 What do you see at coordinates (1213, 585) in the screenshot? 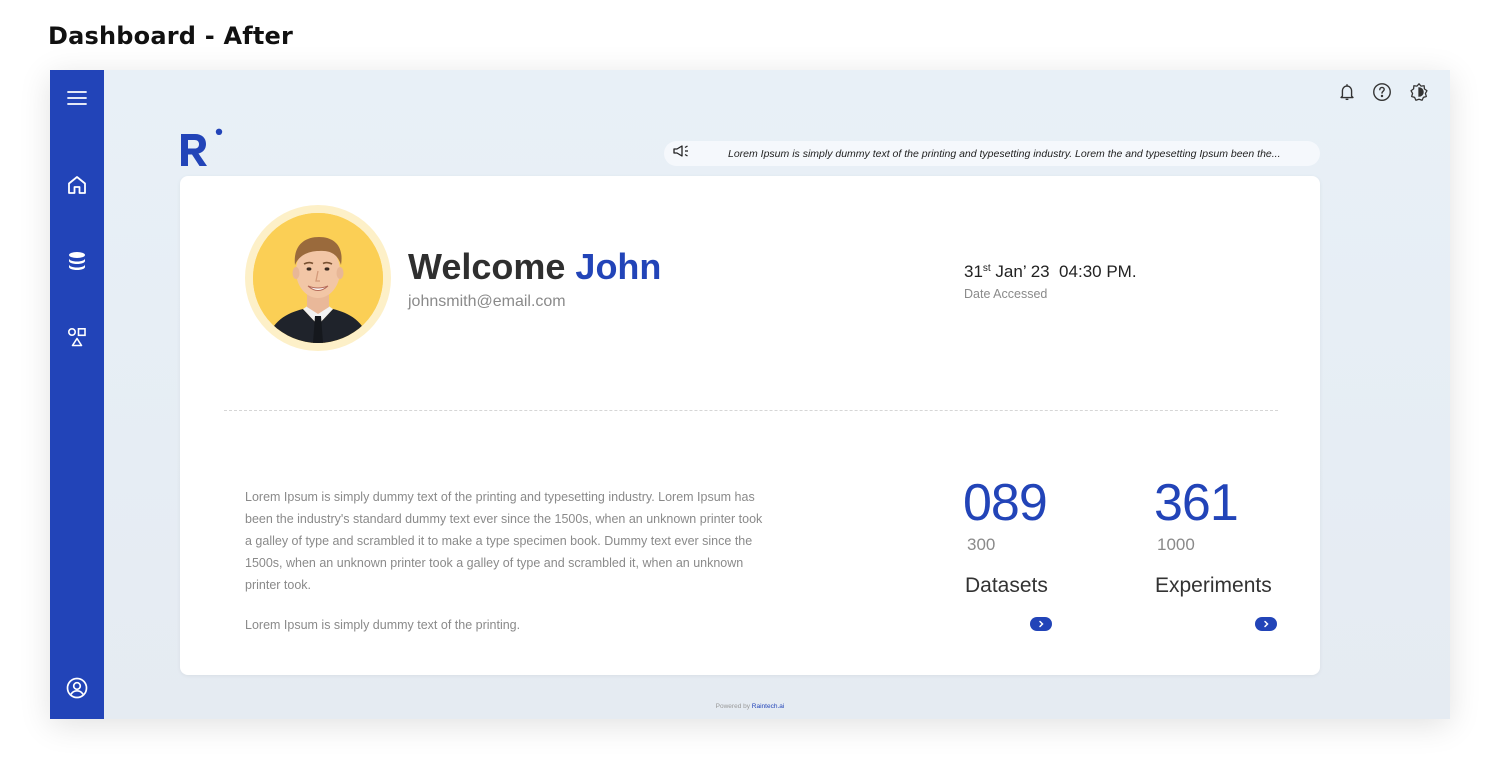
I see `experiments-label: Experiments` at bounding box center [1213, 585].